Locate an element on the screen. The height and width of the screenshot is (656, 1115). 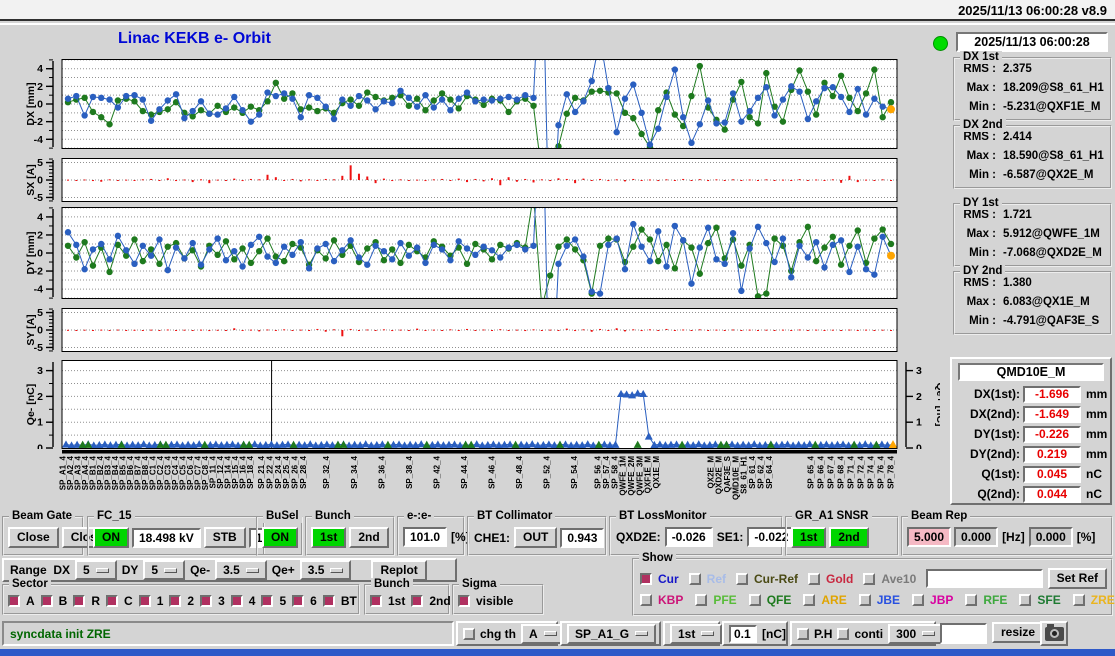
stat-value: 6.083@QX1E_M is located at coordinates (1046, 302).